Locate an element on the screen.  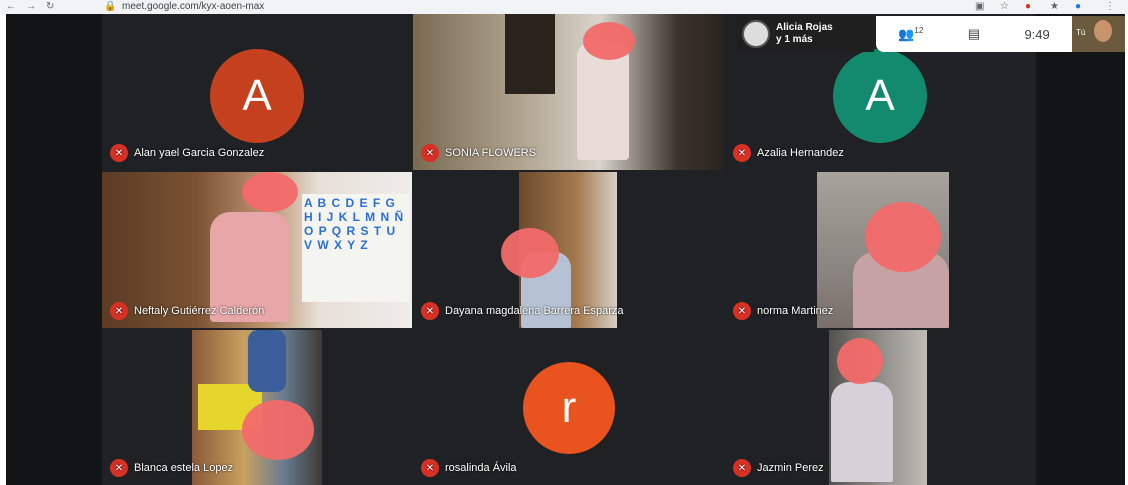
meeting-controls: 👥12 ▤ 9:49 is located at coordinates (974, 34).